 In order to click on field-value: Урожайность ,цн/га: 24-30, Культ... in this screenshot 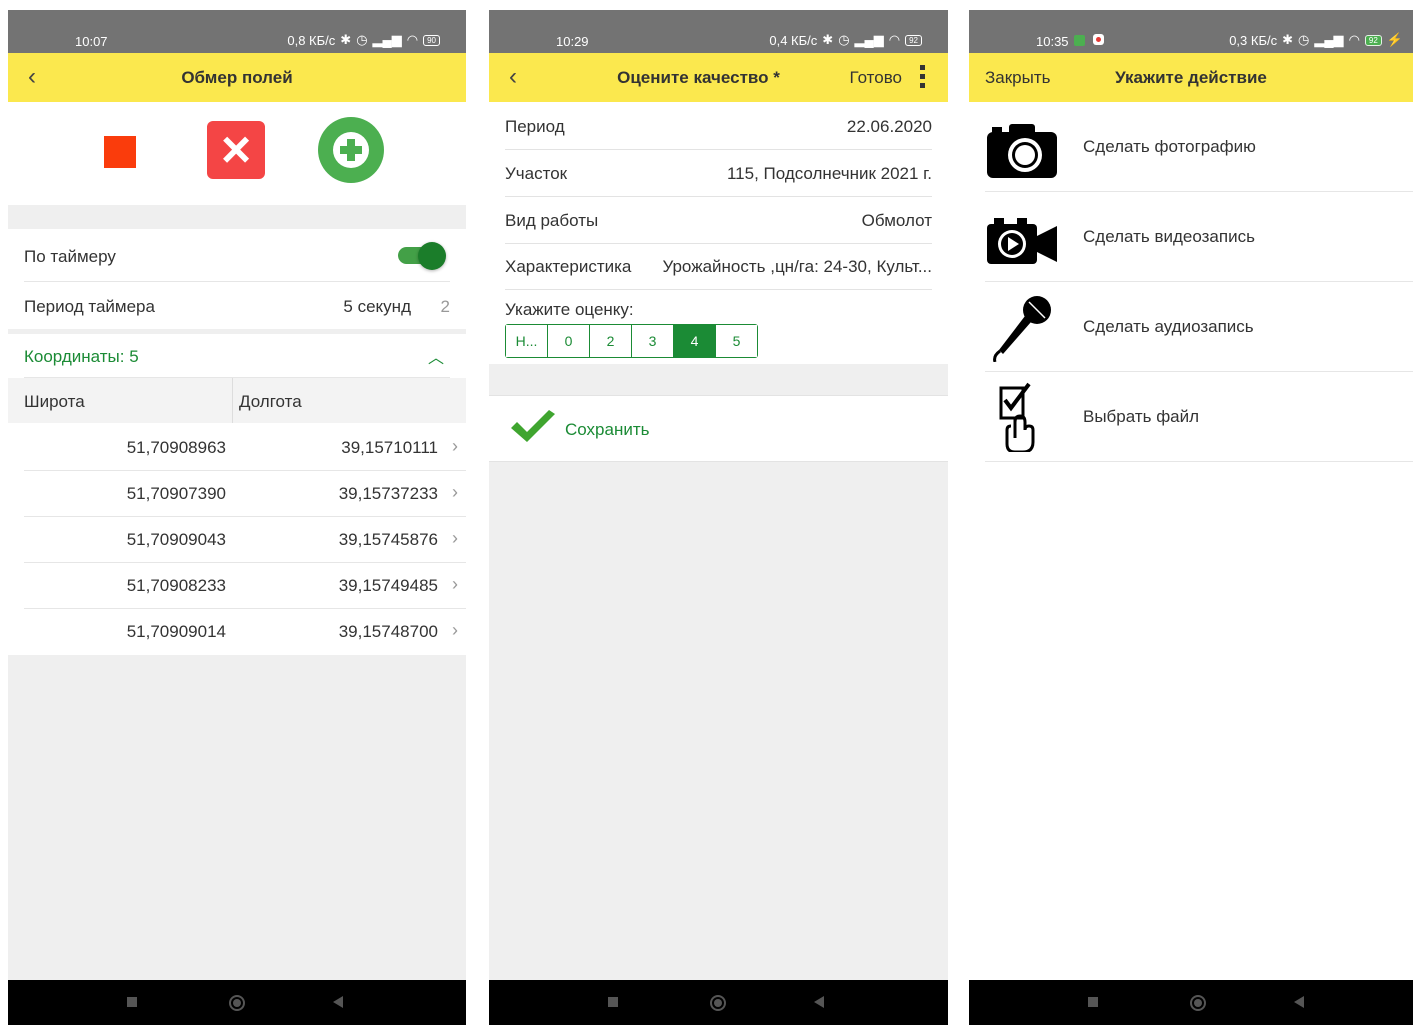, I will do `click(797, 266)`.